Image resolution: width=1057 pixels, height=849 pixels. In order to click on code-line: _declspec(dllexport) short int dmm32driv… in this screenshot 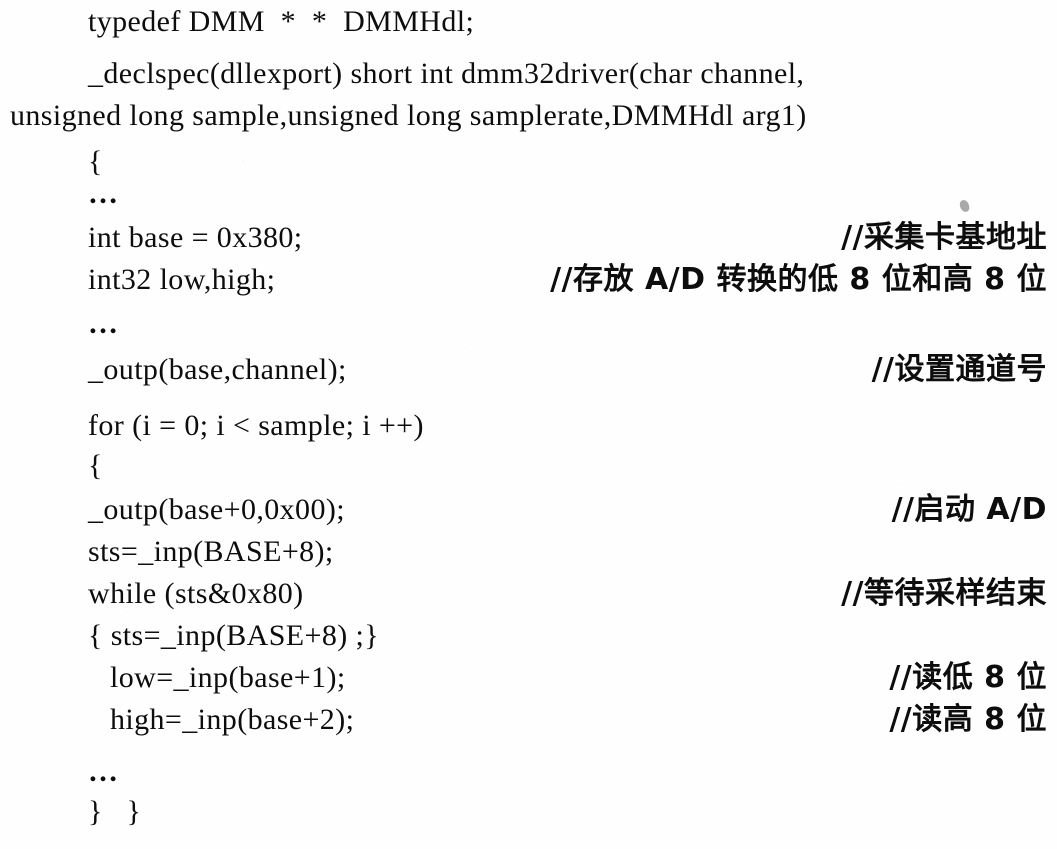, I will do `click(528, 74)`.